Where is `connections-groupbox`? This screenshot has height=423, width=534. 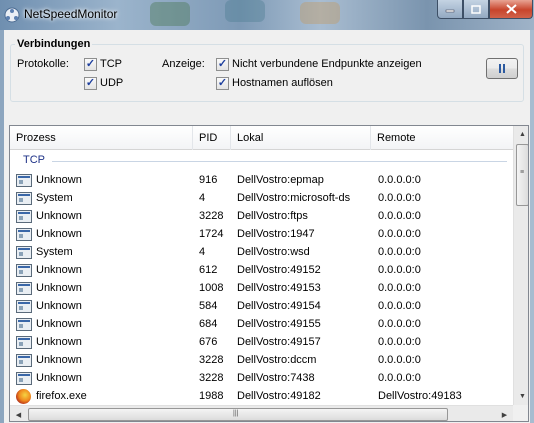 connections-groupbox is located at coordinates (267, 73).